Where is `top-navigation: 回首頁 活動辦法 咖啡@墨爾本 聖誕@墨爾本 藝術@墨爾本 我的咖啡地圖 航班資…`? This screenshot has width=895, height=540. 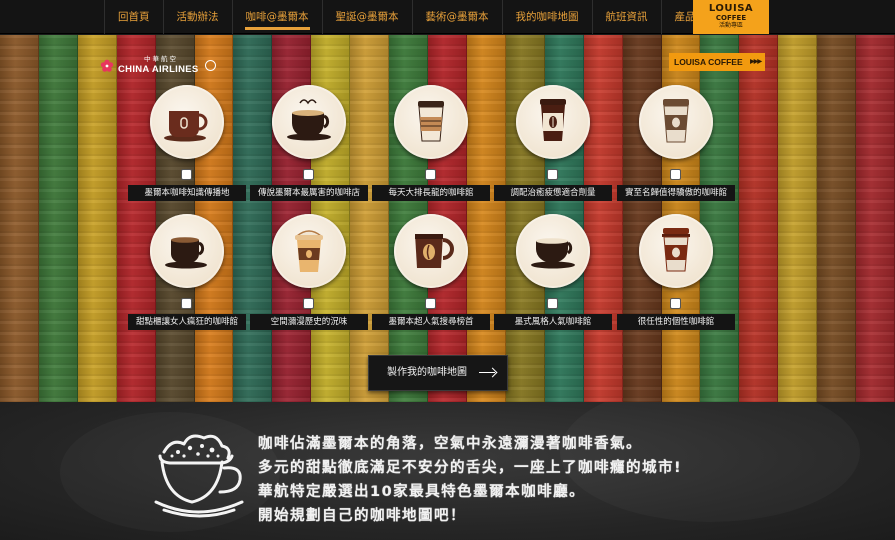 top-navigation: 回首頁 活動辦法 咖啡@墨爾本 聖誕@墨爾本 藝術@墨爾本 我的咖啡地圖 航班資… is located at coordinates (447, 17).